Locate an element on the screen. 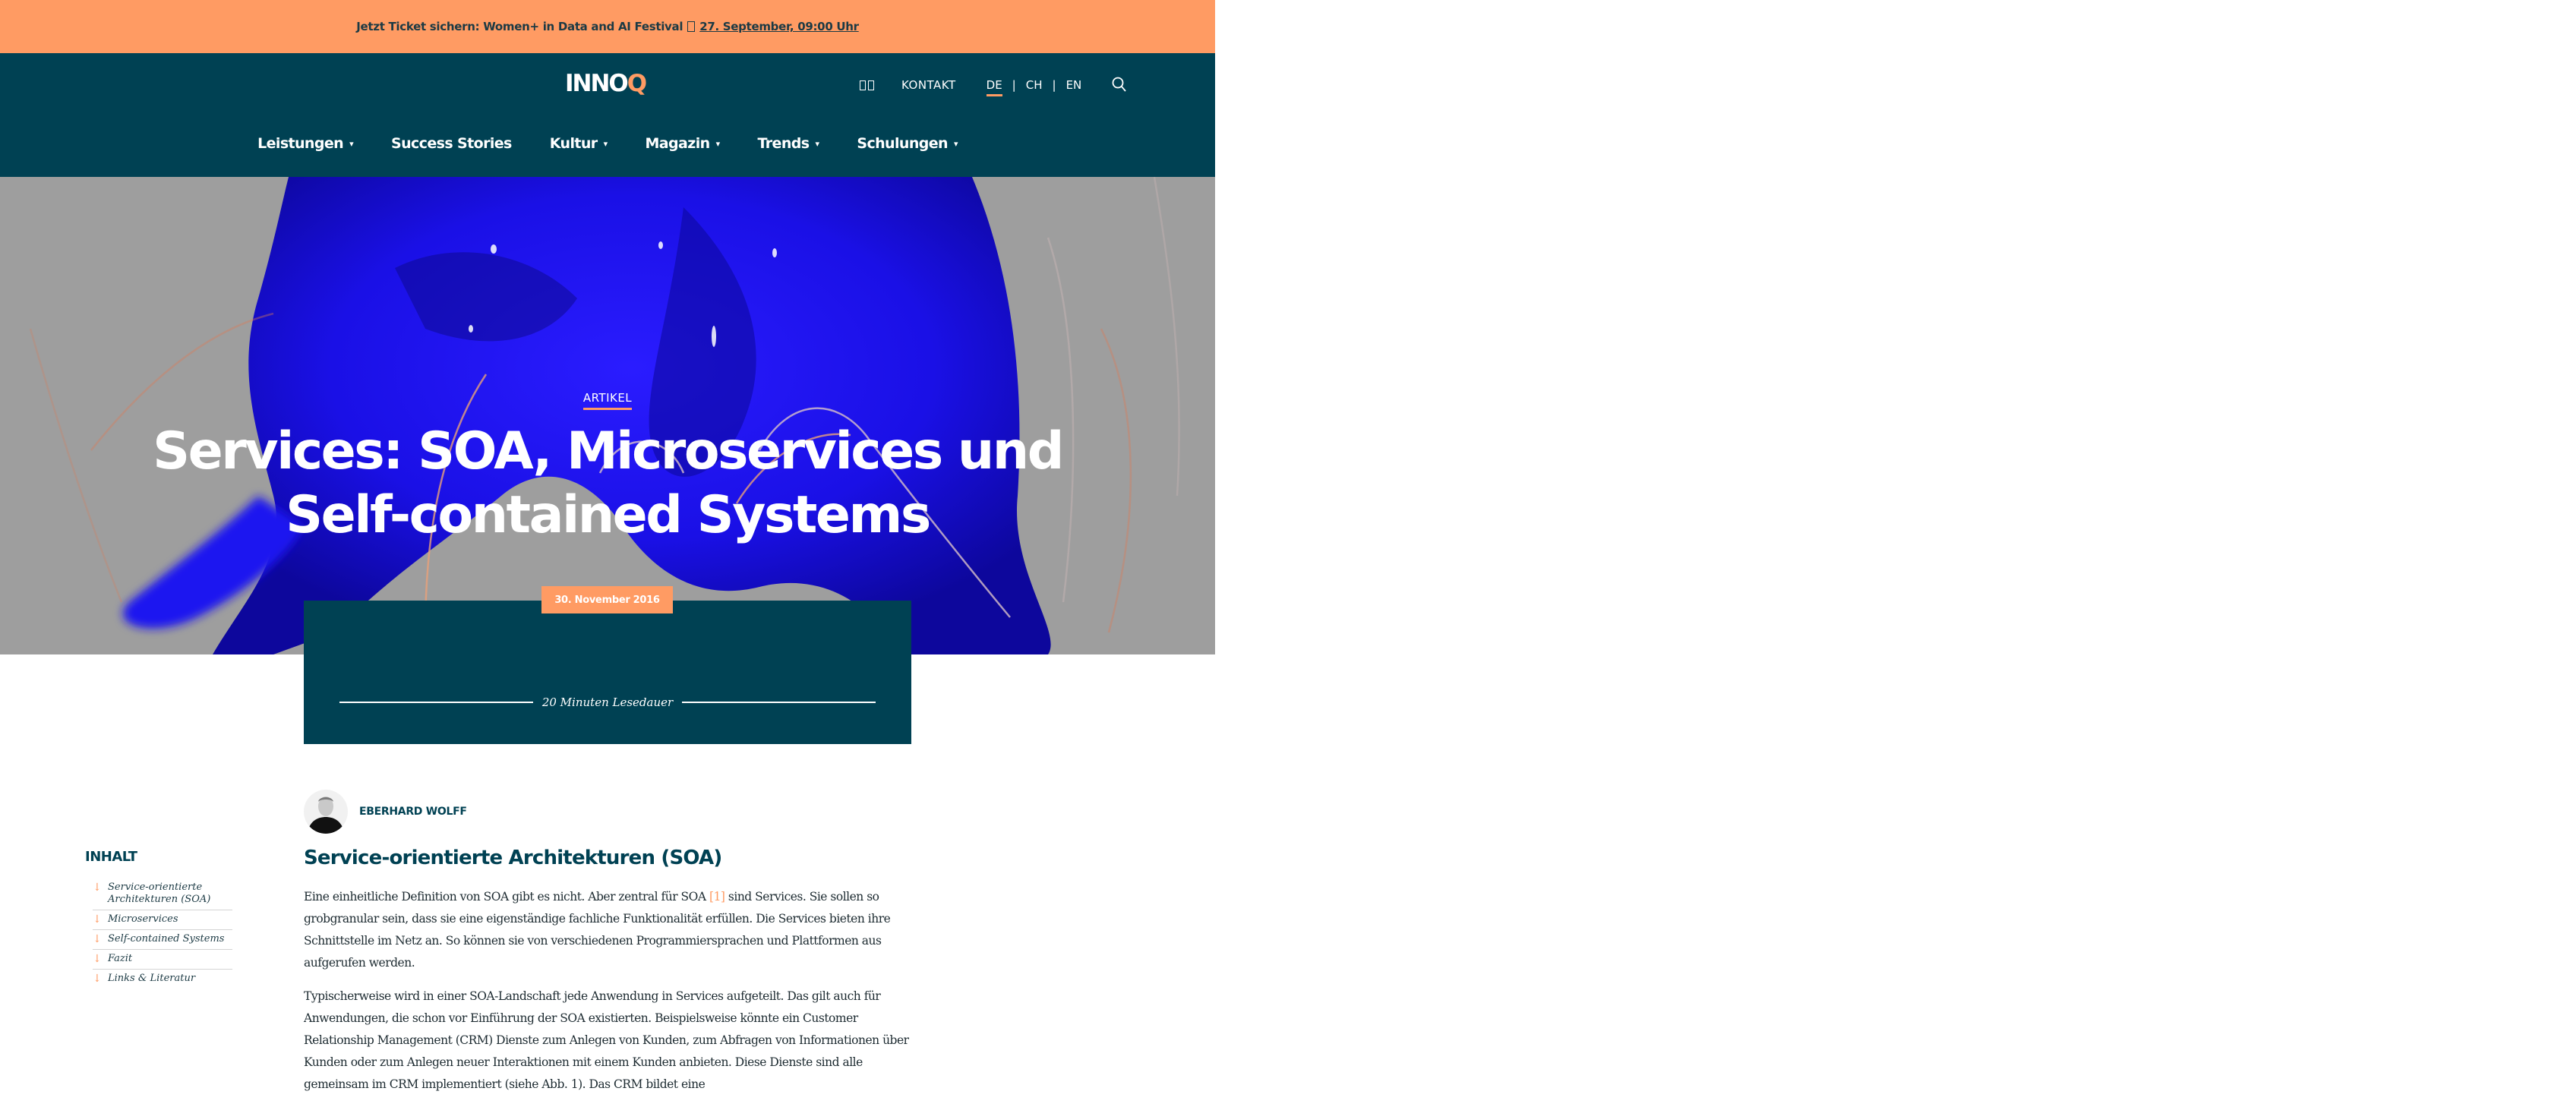 This screenshot has height=1107, width=2576. nav-label: Schulungen is located at coordinates (902, 143).